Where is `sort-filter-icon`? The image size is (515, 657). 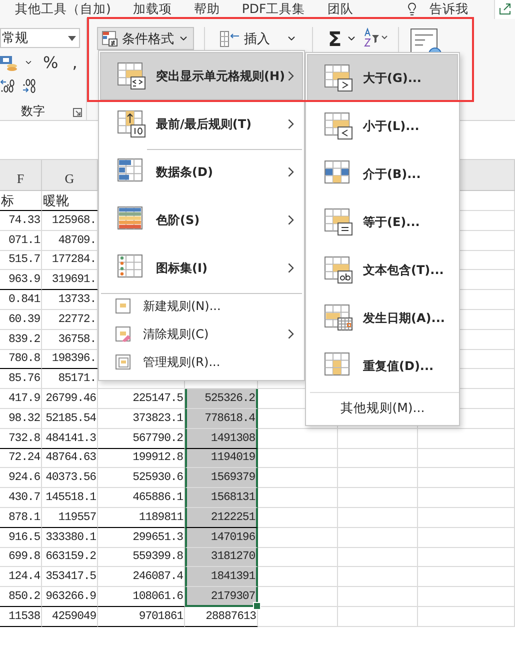 sort-filter-icon is located at coordinates (375, 38).